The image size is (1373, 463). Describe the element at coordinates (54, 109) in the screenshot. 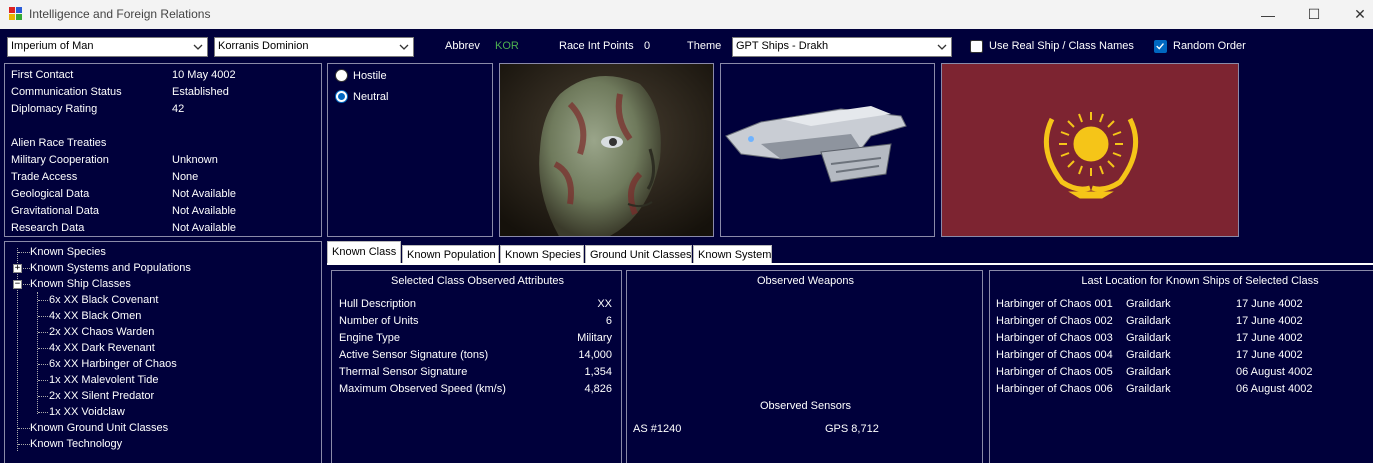

I see `diplomacy-rating-label: Diplomacy Rating` at that location.